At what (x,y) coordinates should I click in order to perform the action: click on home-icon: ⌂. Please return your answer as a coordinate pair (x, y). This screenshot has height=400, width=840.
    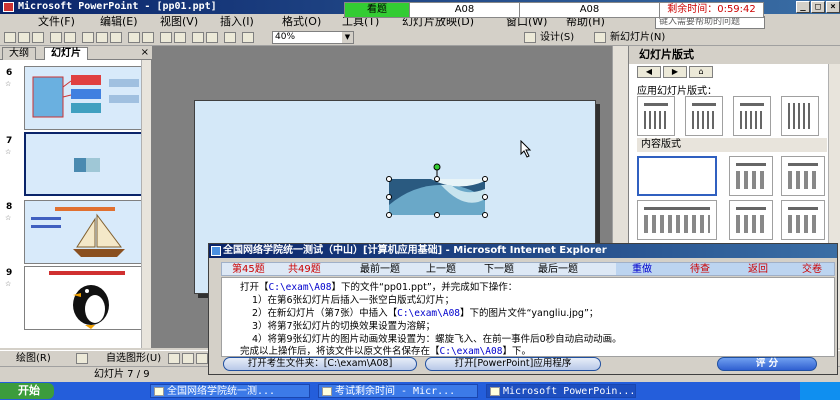
    Looking at the image, I should click on (701, 72).